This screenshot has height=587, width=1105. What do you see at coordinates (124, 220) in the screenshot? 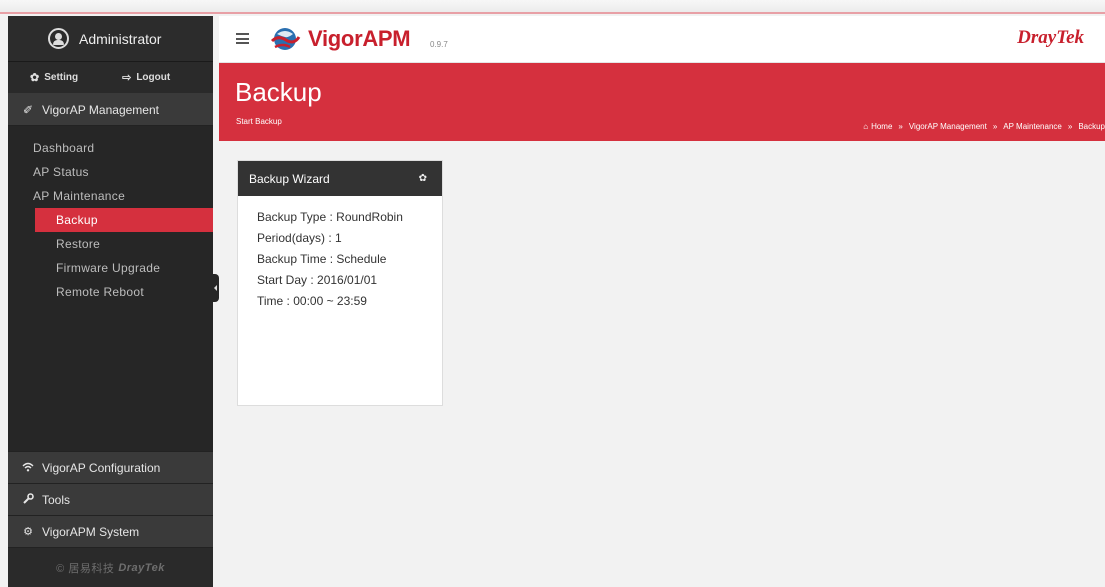
I see `sidebar-item-backup: Backup` at bounding box center [124, 220].